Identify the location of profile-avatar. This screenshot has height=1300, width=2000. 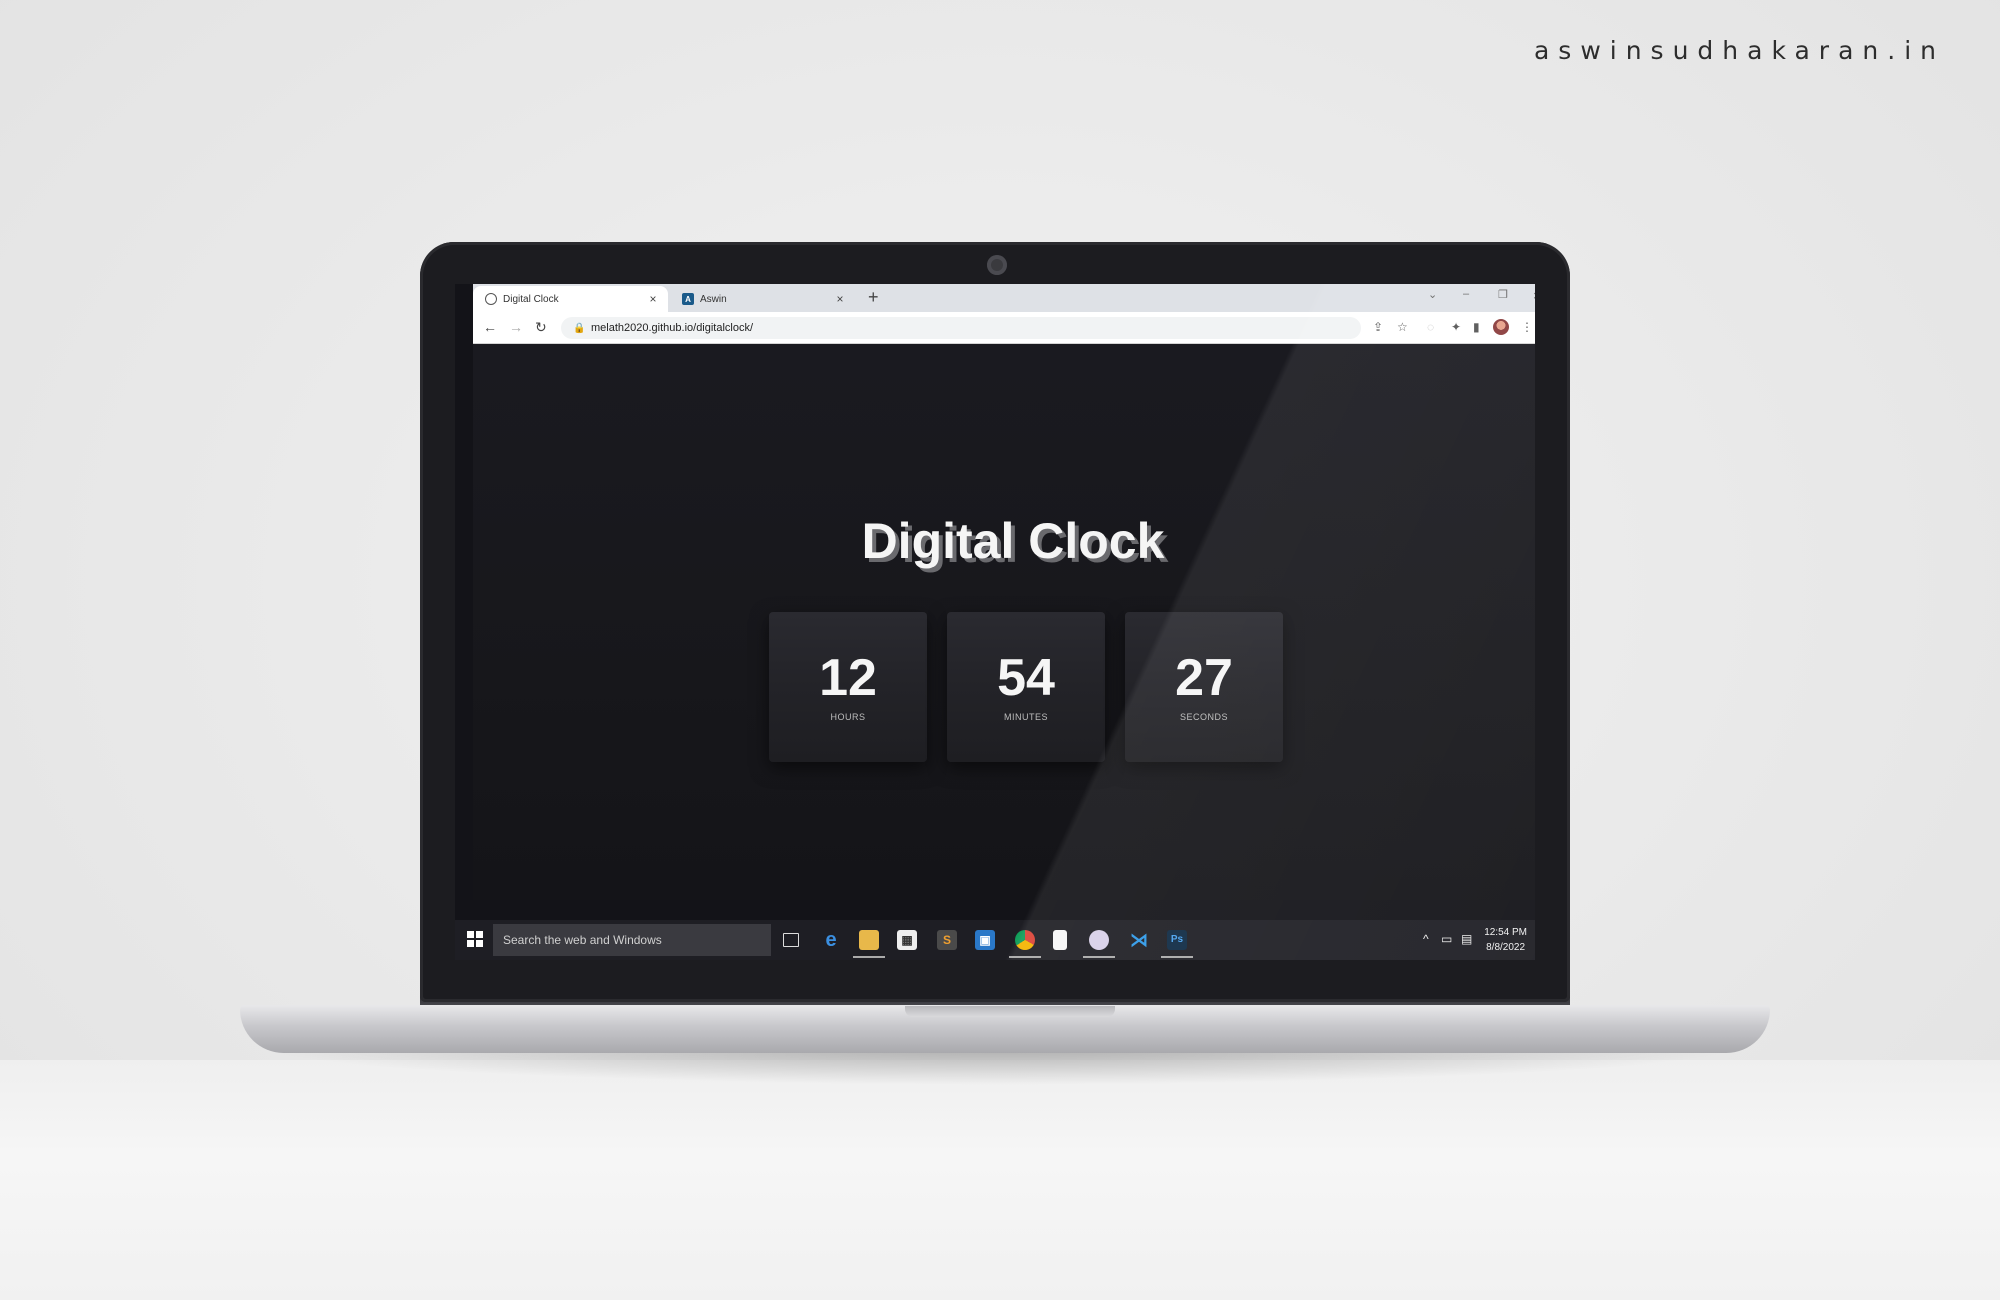
(1501, 327).